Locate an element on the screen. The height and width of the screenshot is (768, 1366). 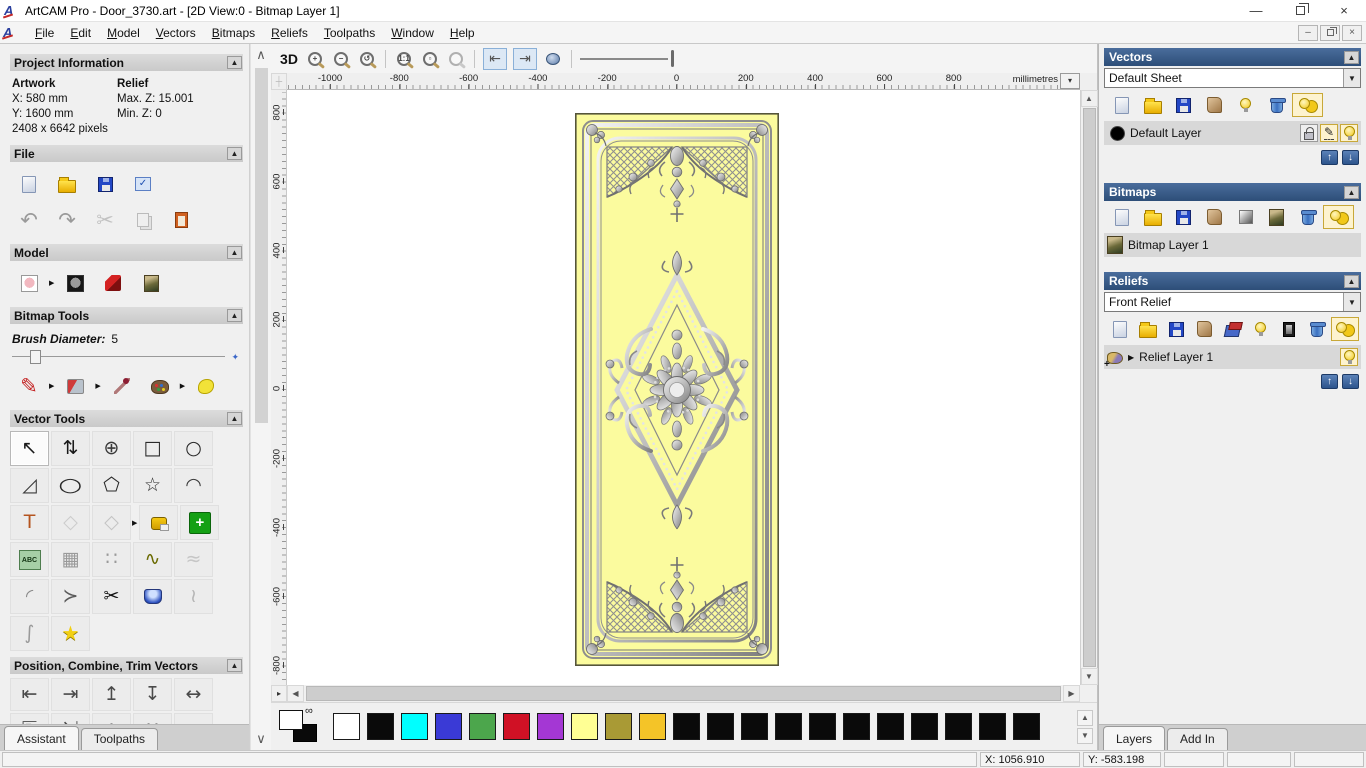
cut-icon: ✂ is located at coordinates (105, 220).